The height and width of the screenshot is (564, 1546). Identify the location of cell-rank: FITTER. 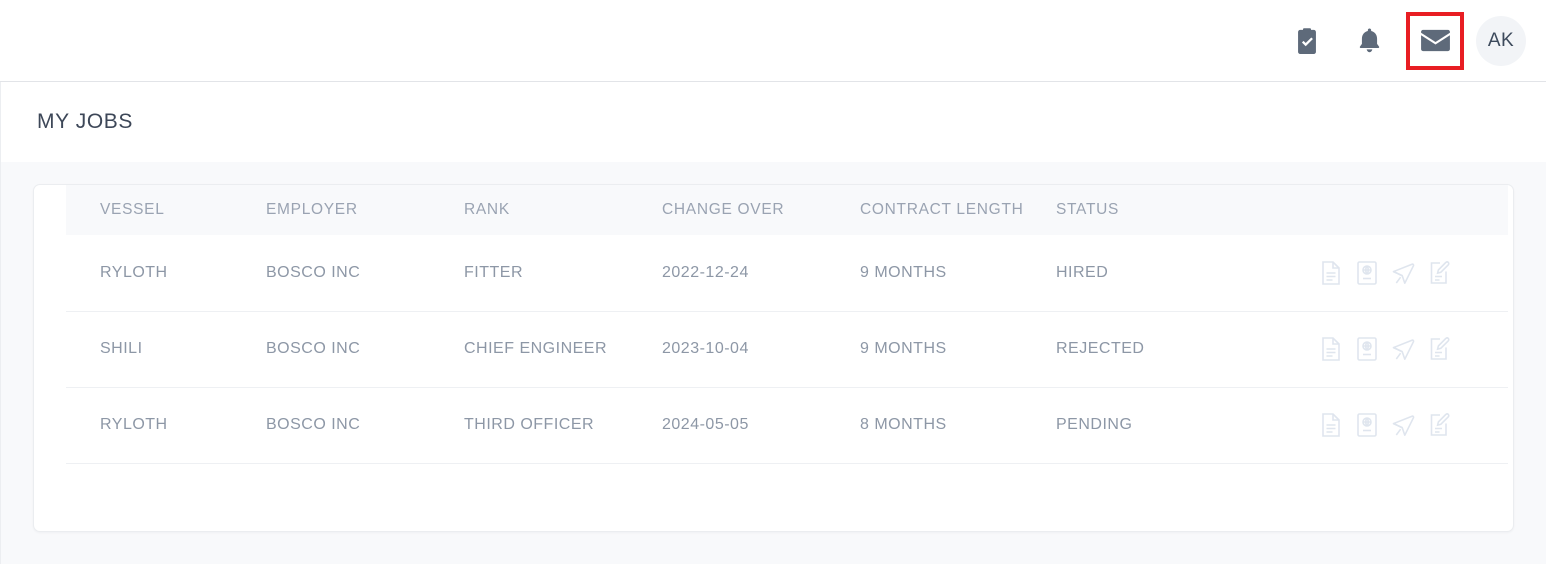
(559, 273).